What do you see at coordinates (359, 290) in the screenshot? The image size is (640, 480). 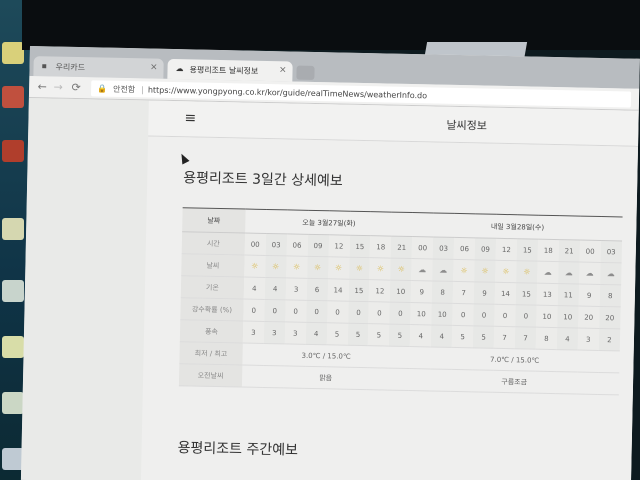 I see `temp-cell: 15` at bounding box center [359, 290].